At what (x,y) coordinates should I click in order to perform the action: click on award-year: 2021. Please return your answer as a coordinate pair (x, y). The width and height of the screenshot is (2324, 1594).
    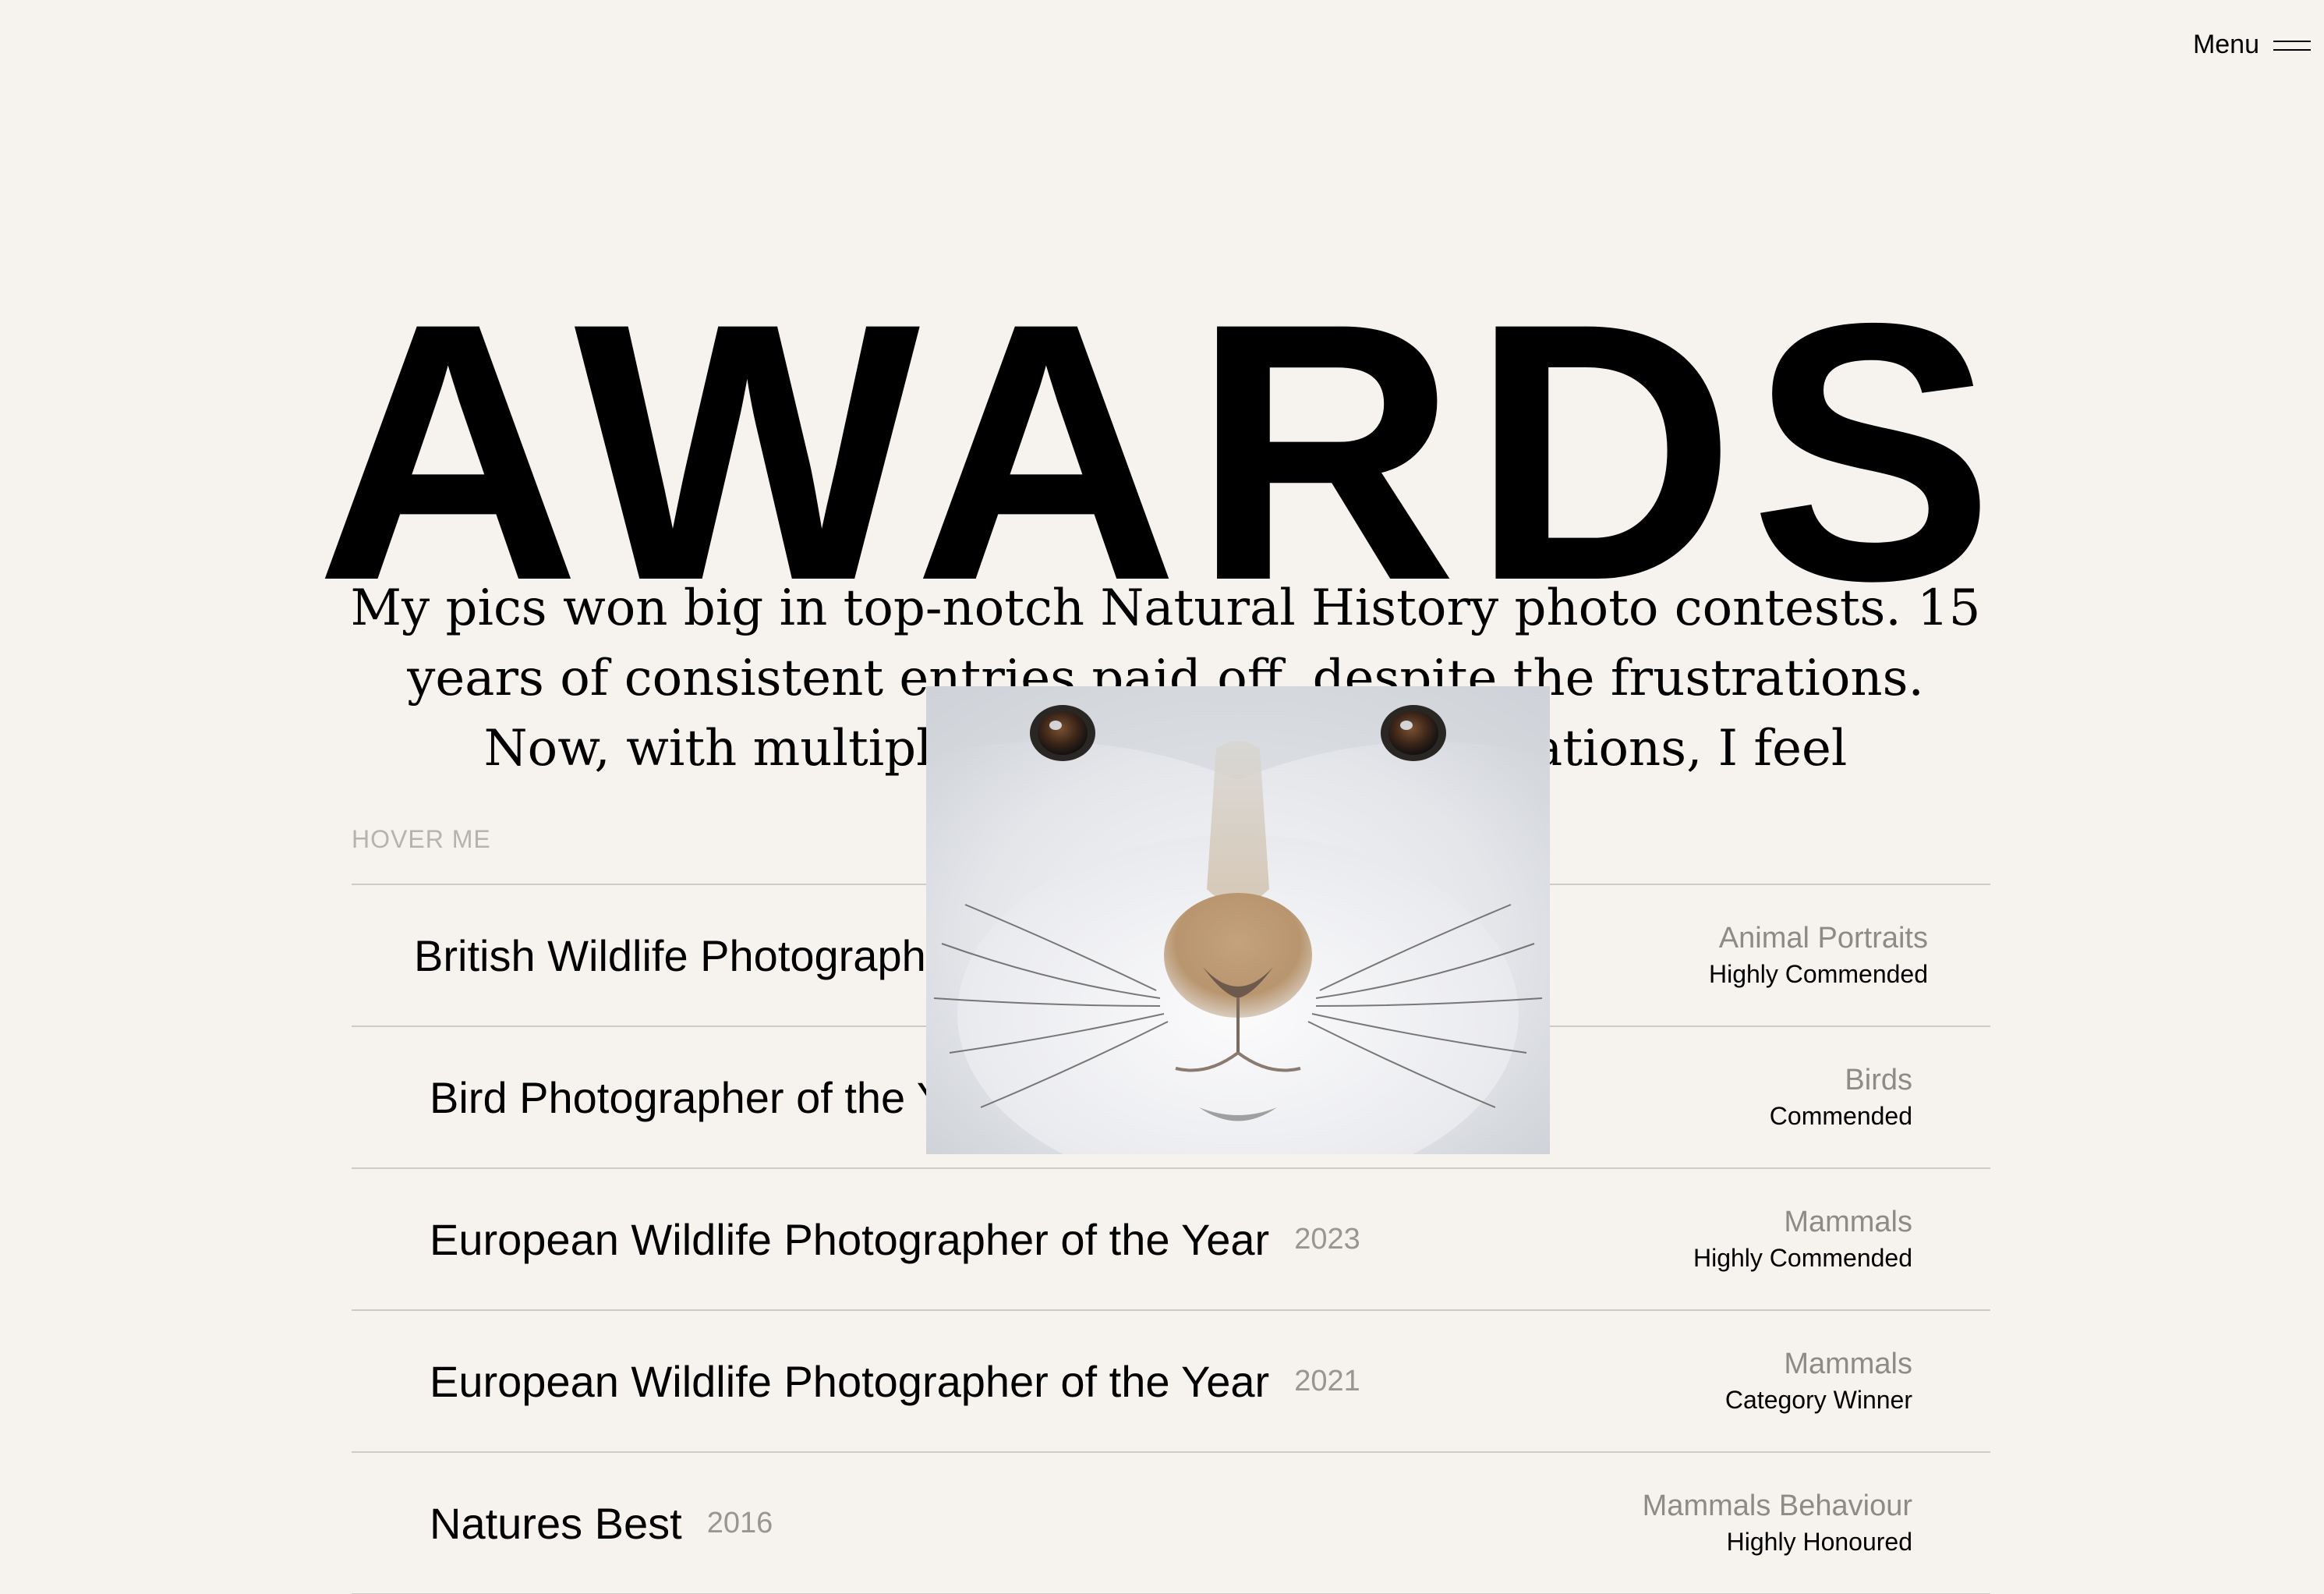
    Looking at the image, I should click on (1327, 1380).